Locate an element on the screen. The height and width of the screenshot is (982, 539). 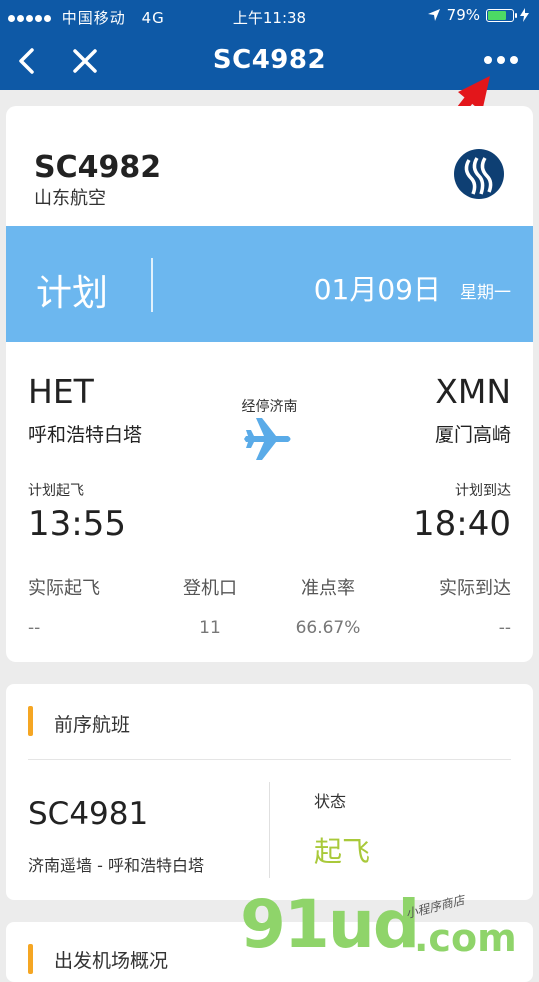
arrival-time-label: 计划到达 is located at coordinates (483, 491).